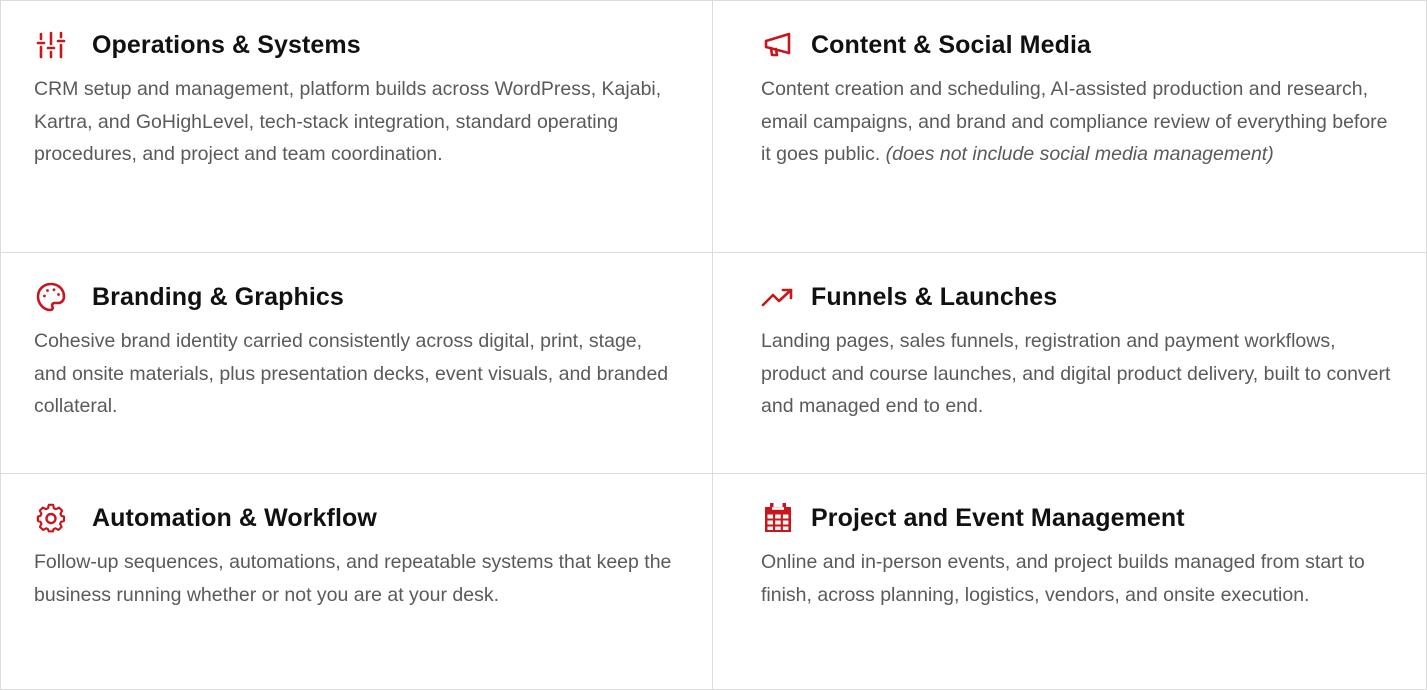  Describe the element at coordinates (778, 518) in the screenshot. I see `calendar-icon` at that location.